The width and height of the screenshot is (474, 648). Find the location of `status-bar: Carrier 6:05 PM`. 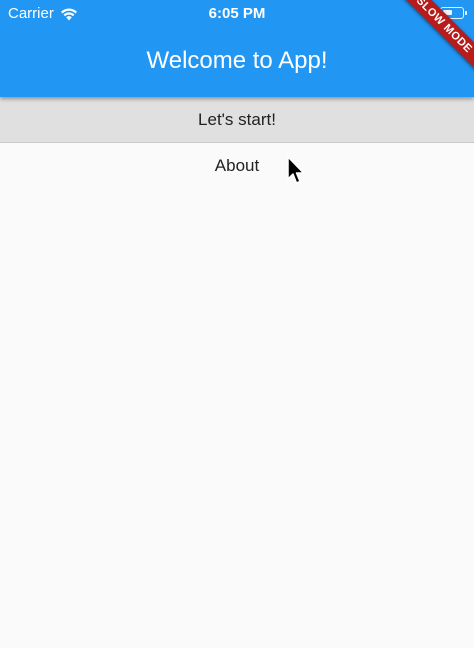

status-bar: Carrier 6:05 PM is located at coordinates (237, 14).